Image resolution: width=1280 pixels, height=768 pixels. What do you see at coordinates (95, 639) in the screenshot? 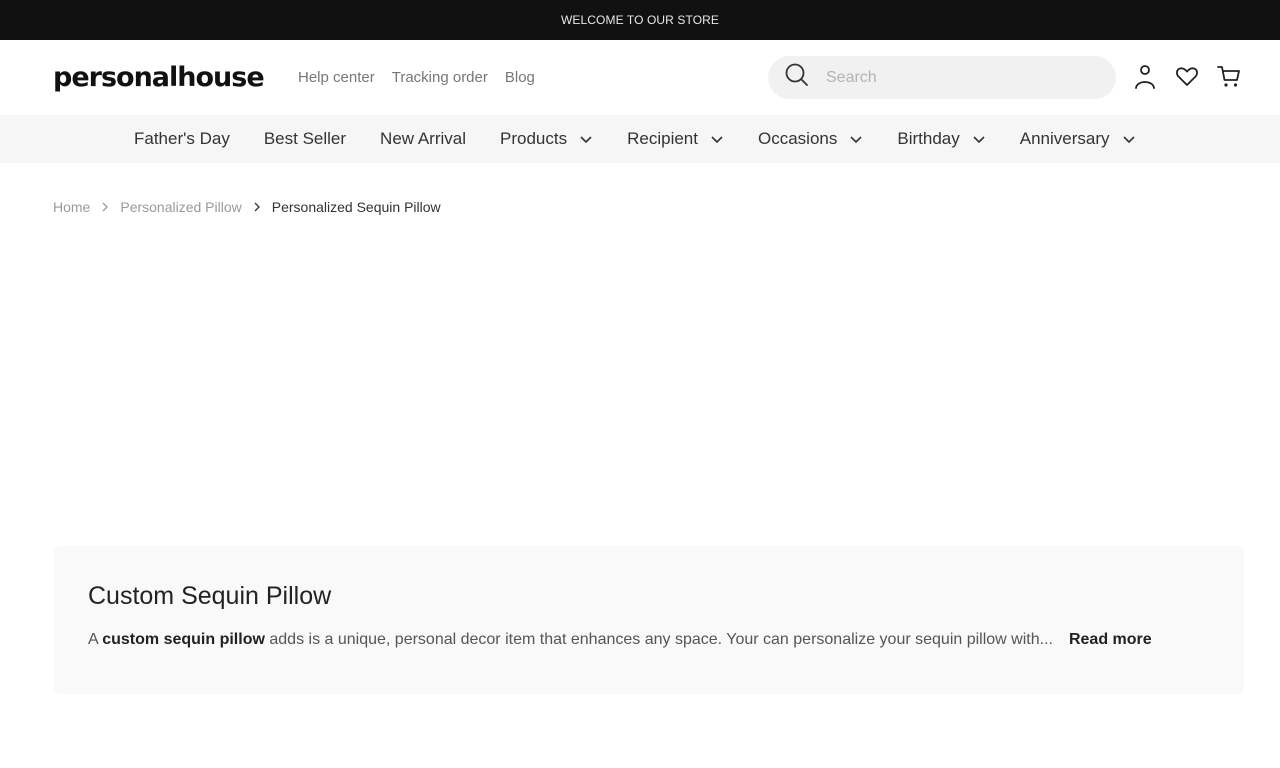
I see `description-prefix: A` at bounding box center [95, 639].